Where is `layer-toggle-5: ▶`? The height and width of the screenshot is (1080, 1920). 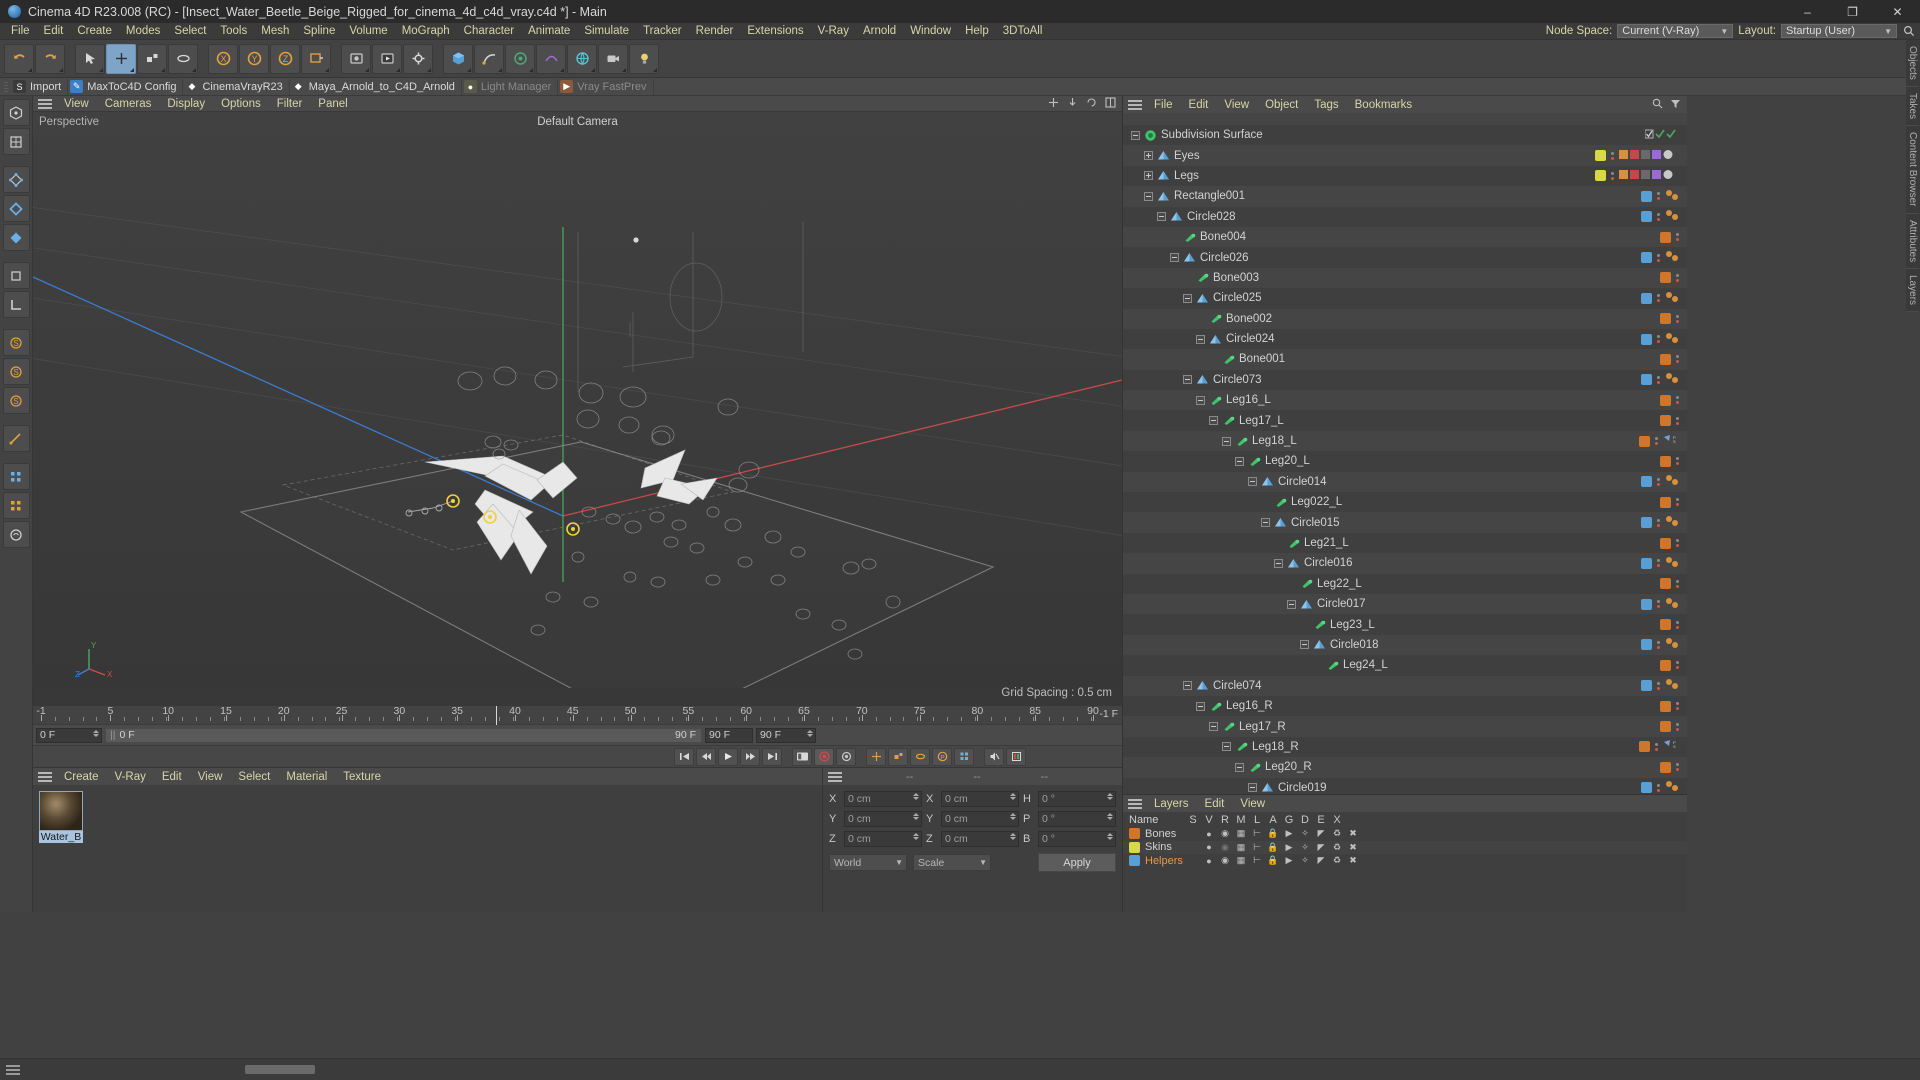 layer-toggle-5: ▶ is located at coordinates (1289, 847).